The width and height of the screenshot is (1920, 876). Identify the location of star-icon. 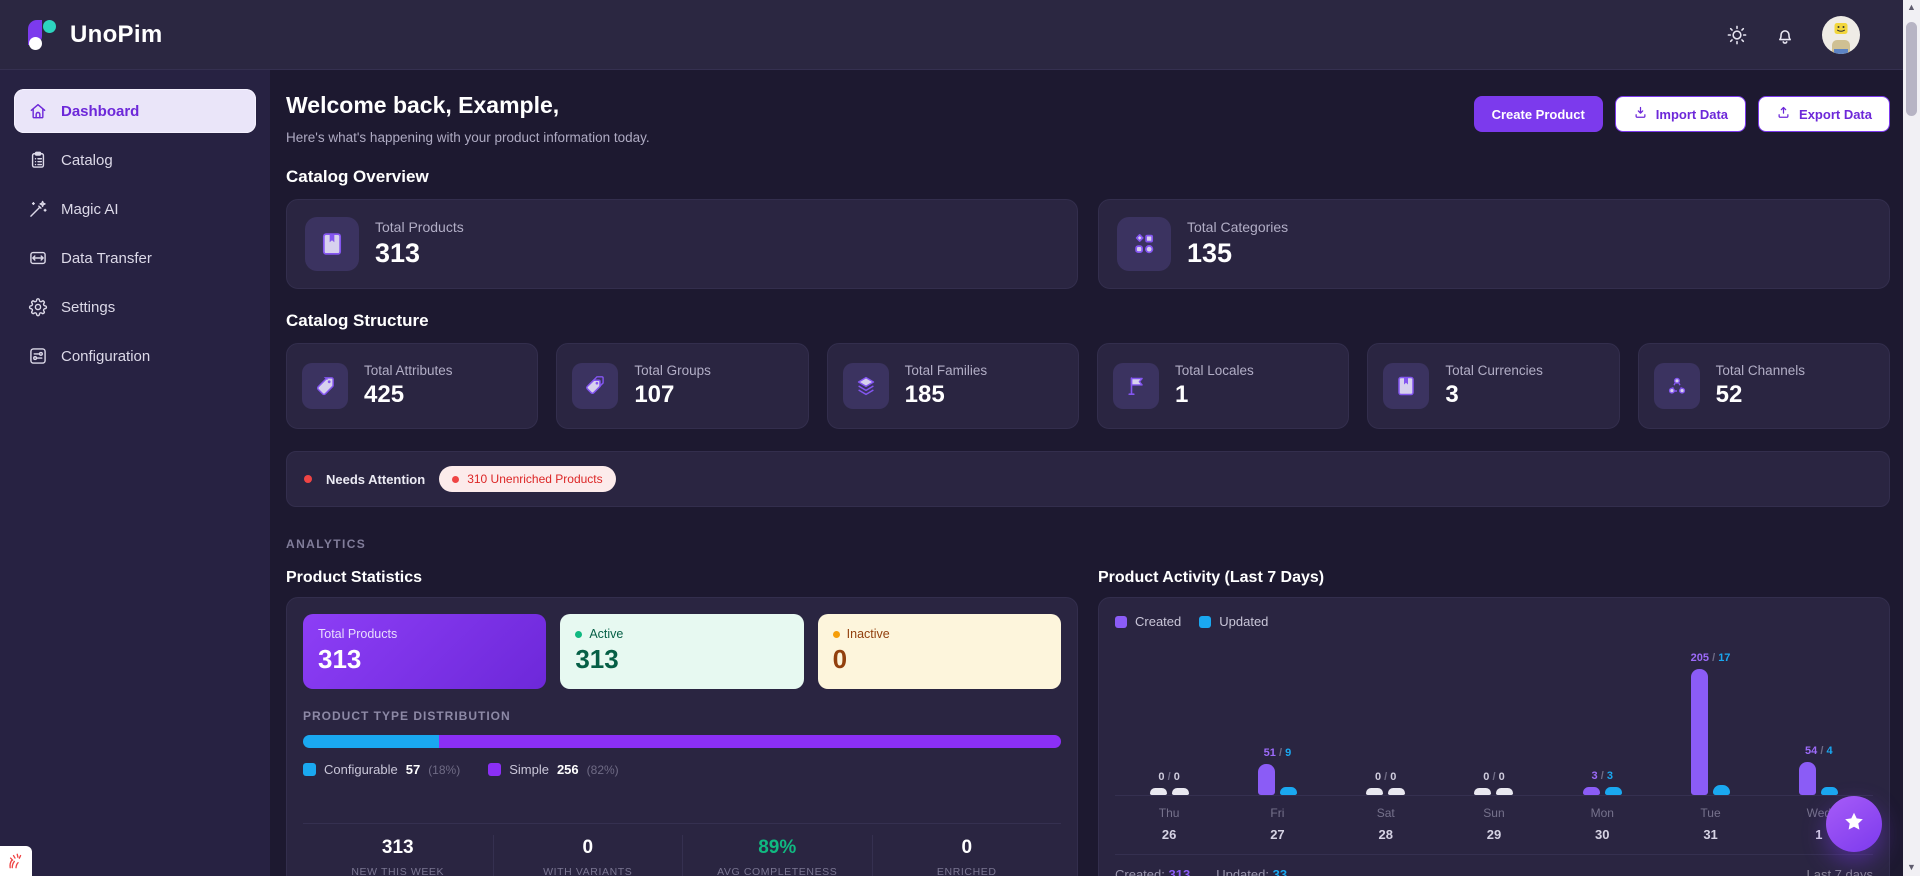
(1854, 824).